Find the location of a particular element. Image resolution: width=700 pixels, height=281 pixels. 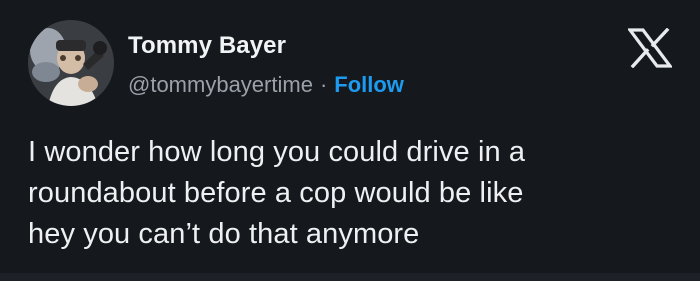

x-logo-icon is located at coordinates (650, 48).